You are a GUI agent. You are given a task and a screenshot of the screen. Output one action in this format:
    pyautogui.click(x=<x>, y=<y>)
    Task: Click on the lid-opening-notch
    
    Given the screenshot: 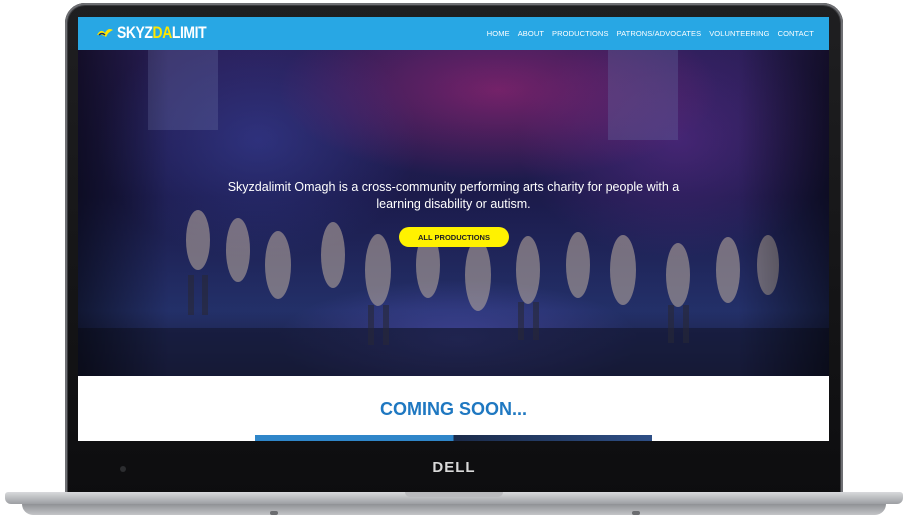 What is the action you would take?
    pyautogui.click(x=454, y=494)
    